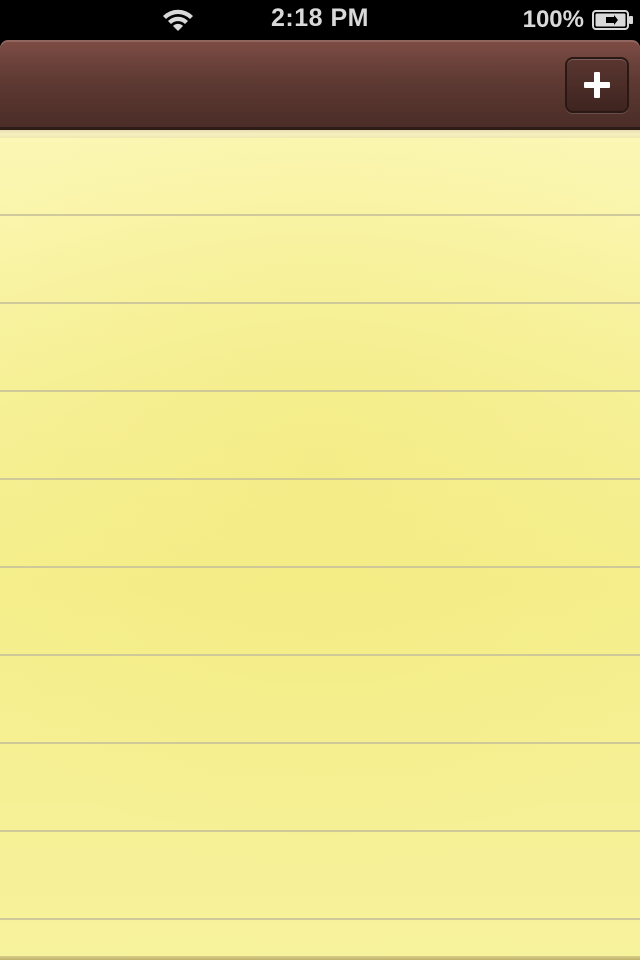 The image size is (640, 960). I want to click on battery-percent: 100%, so click(553, 19).